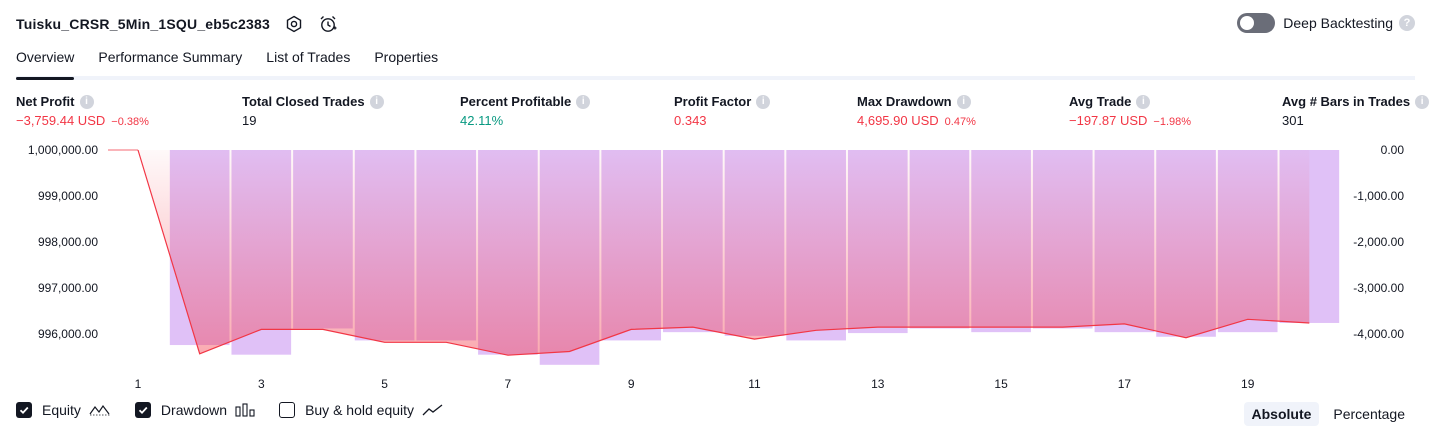 The height and width of the screenshot is (438, 1431). Describe the element at coordinates (406, 61) in the screenshot. I see `tab-properties: Properties` at that location.